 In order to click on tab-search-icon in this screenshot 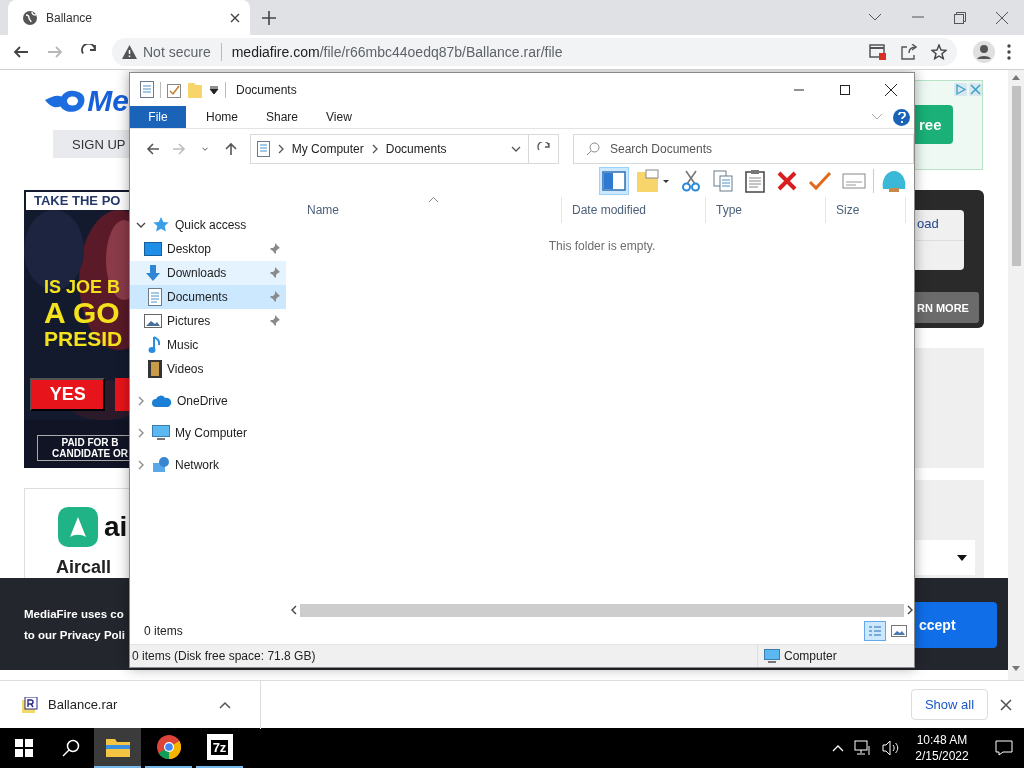, I will do `click(875, 16)`.